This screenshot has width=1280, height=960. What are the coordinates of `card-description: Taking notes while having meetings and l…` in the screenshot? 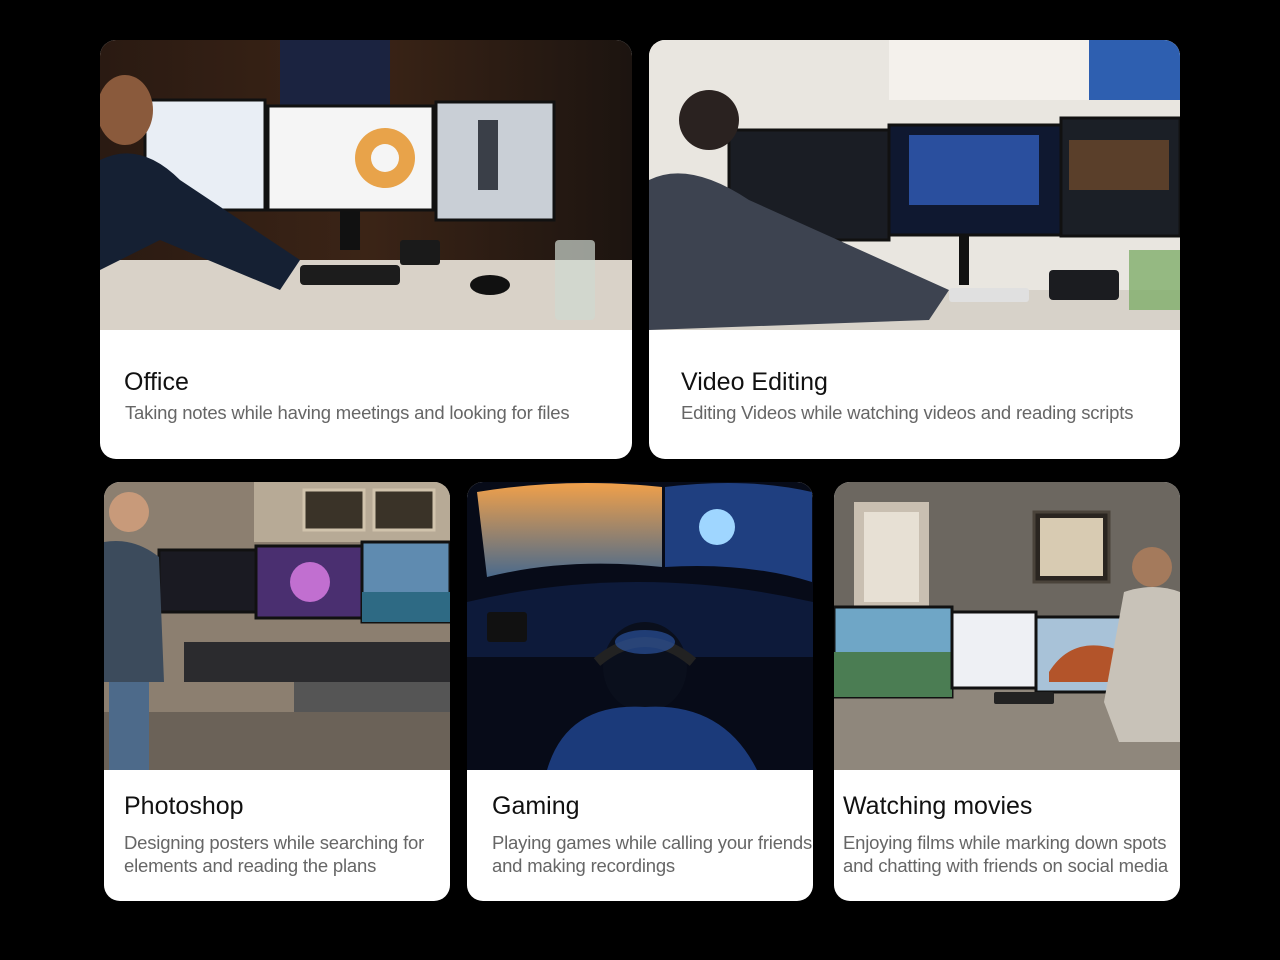 It's located at (347, 412).